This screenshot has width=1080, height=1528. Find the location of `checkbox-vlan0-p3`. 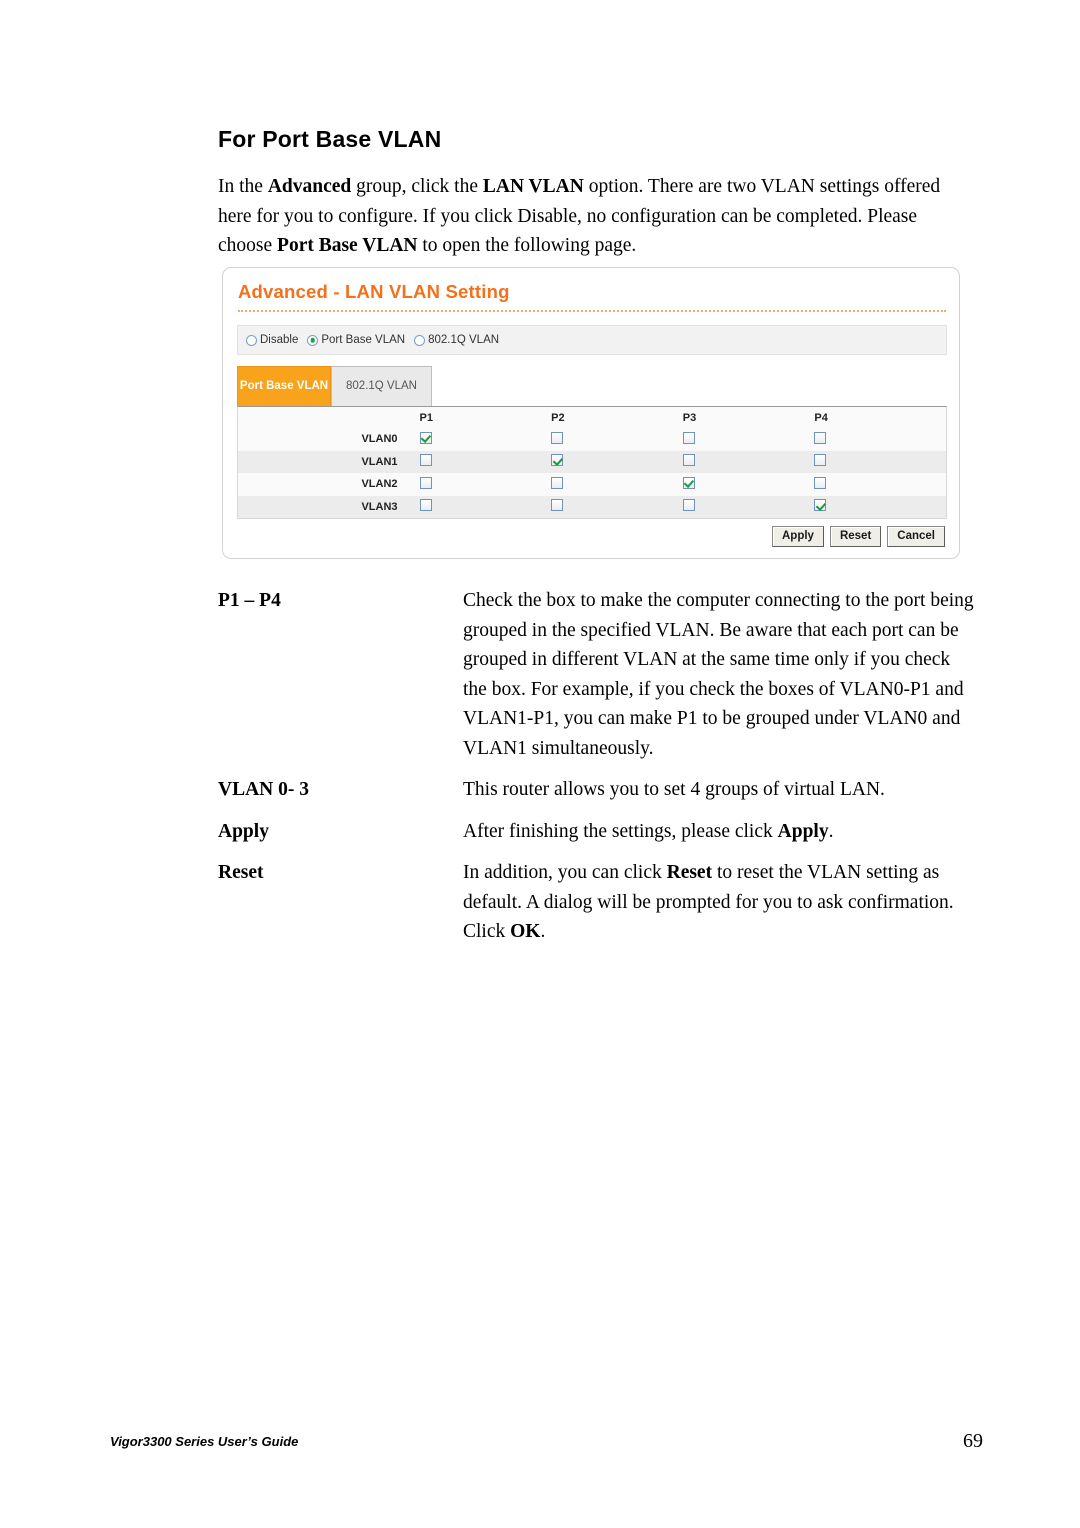

checkbox-vlan0-p3 is located at coordinates (688, 437).